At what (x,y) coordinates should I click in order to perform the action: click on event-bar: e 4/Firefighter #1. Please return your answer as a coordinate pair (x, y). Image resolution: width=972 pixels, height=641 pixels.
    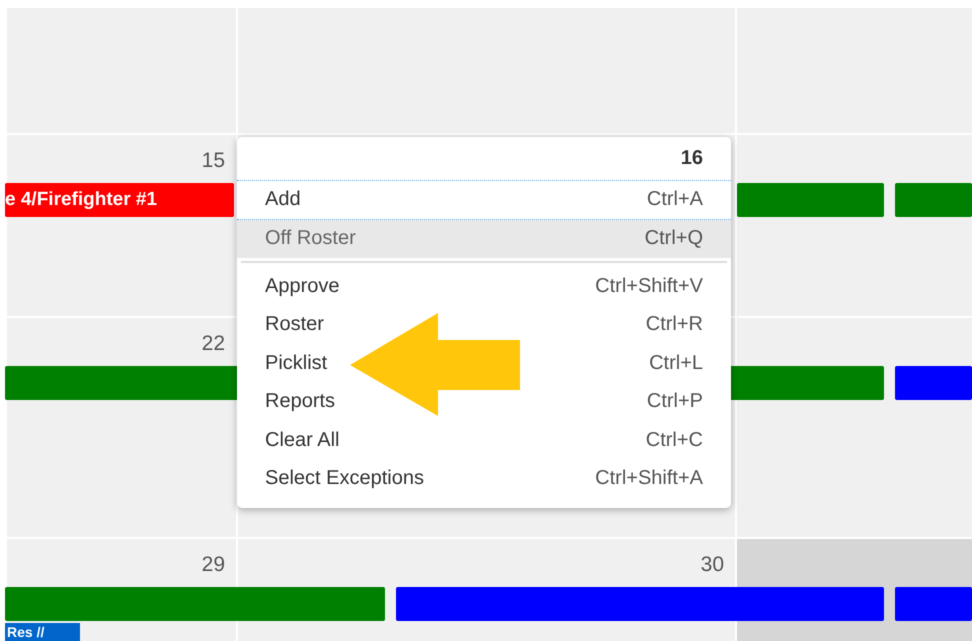
    Looking at the image, I should click on (119, 200).